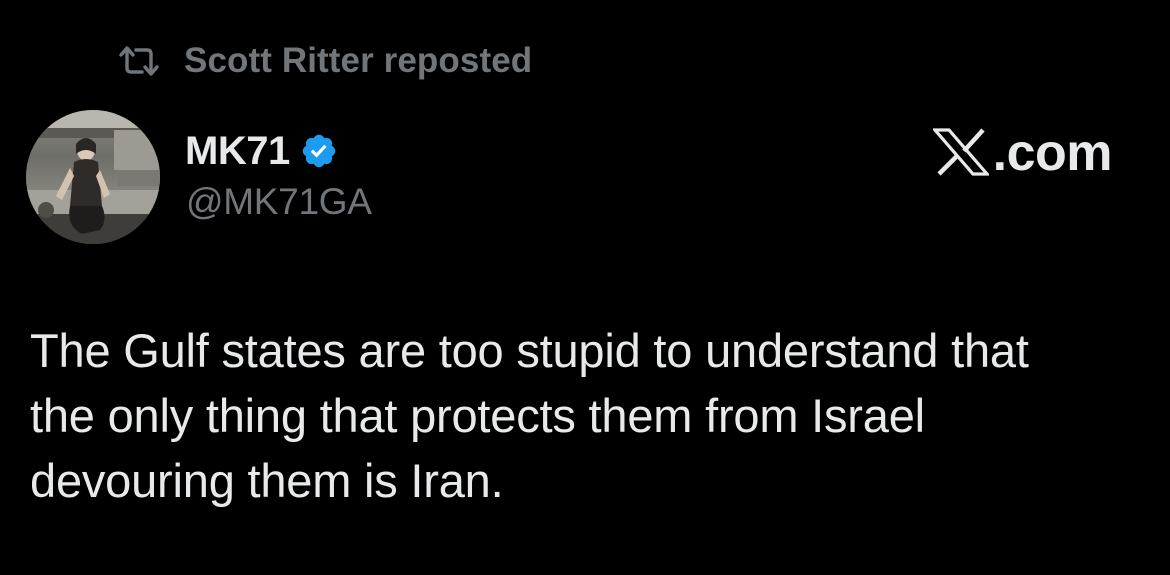 Image resolution: width=1170 pixels, height=575 pixels. I want to click on repost-label: Scott Ritter reposted, so click(358, 60).